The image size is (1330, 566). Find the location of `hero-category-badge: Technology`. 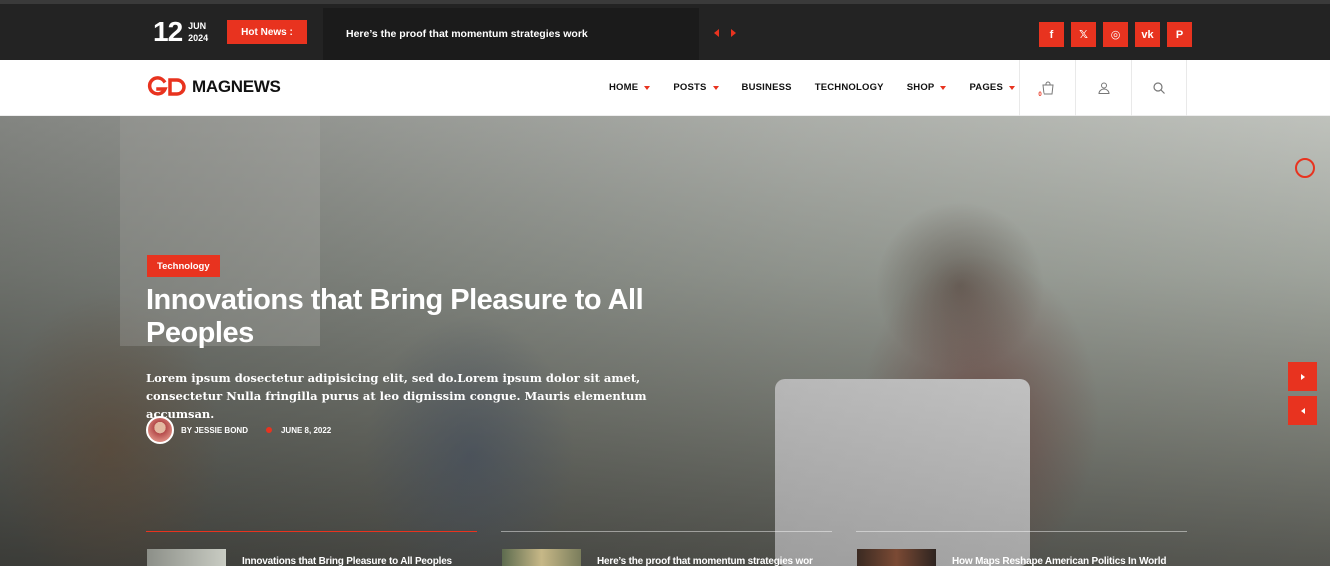

hero-category-badge: Technology is located at coordinates (183, 266).